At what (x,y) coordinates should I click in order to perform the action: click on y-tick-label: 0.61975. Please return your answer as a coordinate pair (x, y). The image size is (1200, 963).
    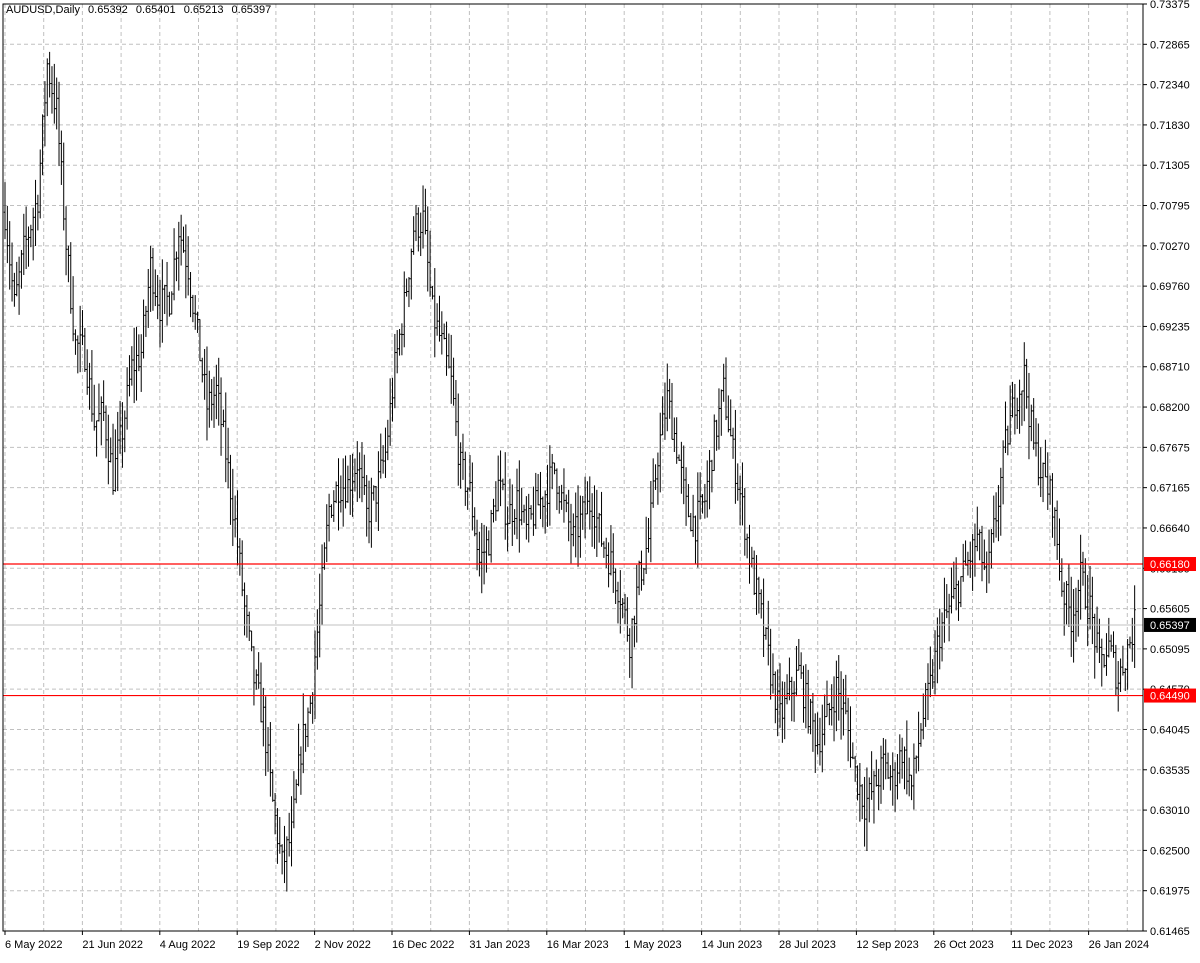
    Looking at the image, I should click on (1170, 892).